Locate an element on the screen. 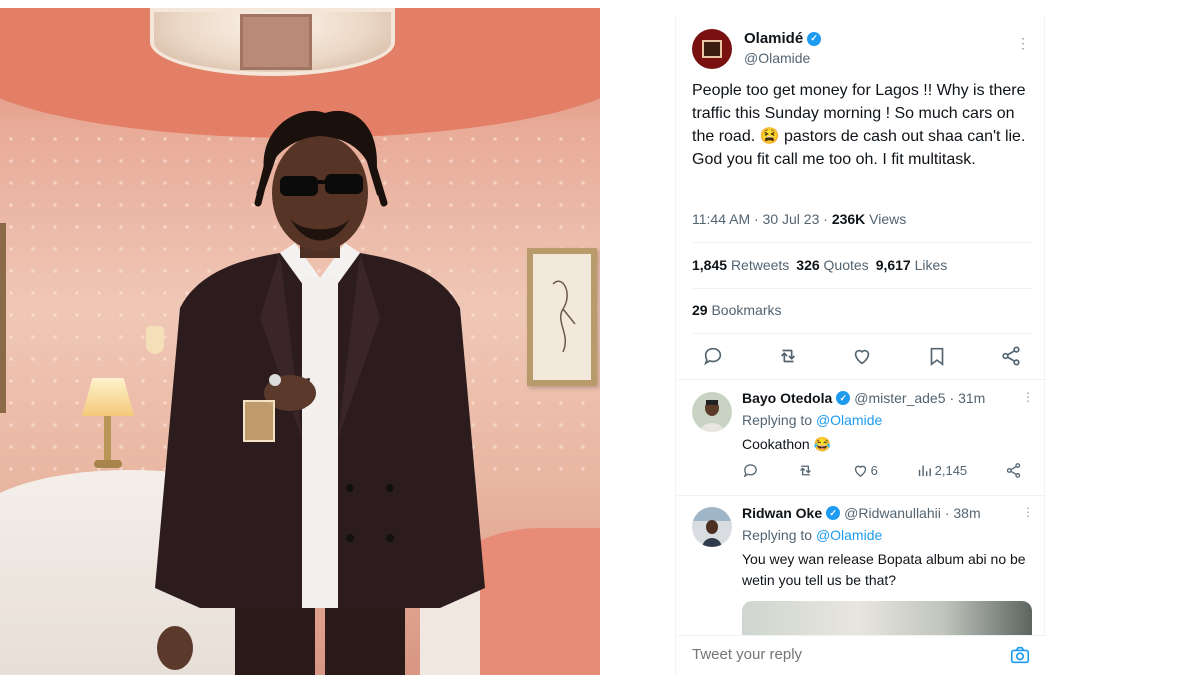  reply-time: · 31m is located at coordinates (967, 398).